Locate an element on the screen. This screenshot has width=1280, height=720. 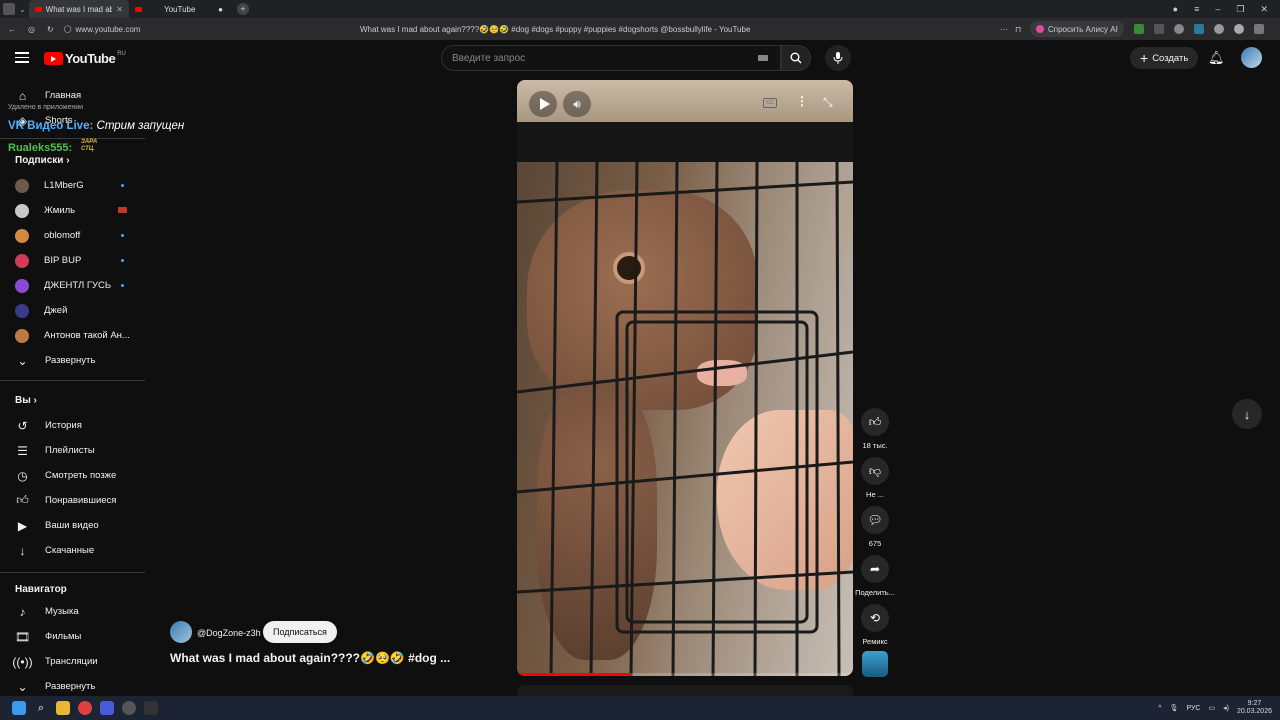
sidebar-item-broadcasts: ((•)) Трансляции is located at coordinates (72, 661).